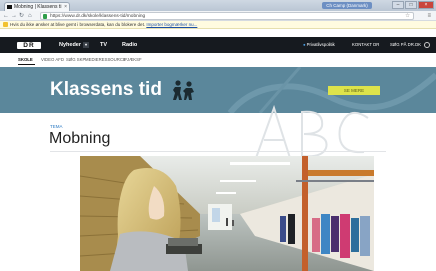 The image size is (436, 271). I want to click on privacy-link-label: Privatlivspolitik, so click(320, 44).